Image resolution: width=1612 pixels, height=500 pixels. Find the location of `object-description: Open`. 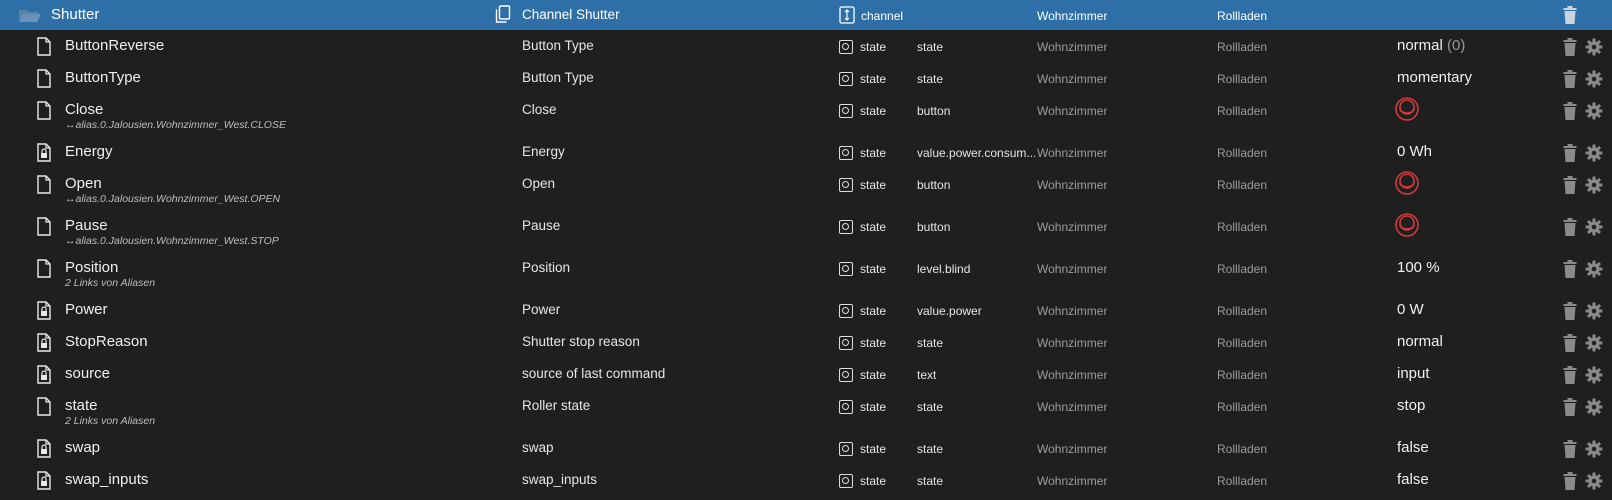

object-description: Open is located at coordinates (539, 183).